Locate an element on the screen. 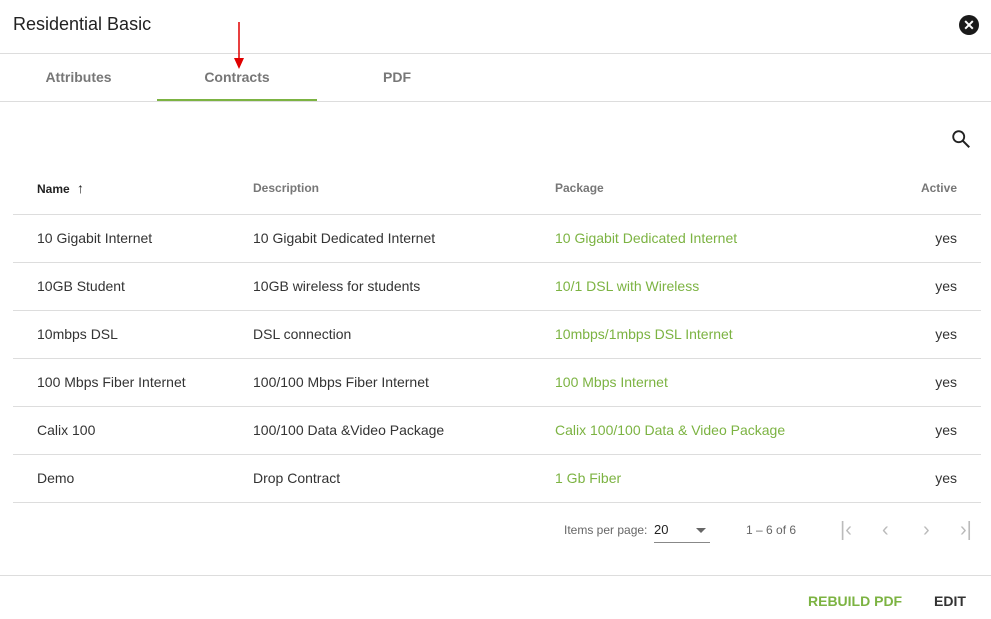  sort-ascending-icon: ↑ is located at coordinates (81, 188).